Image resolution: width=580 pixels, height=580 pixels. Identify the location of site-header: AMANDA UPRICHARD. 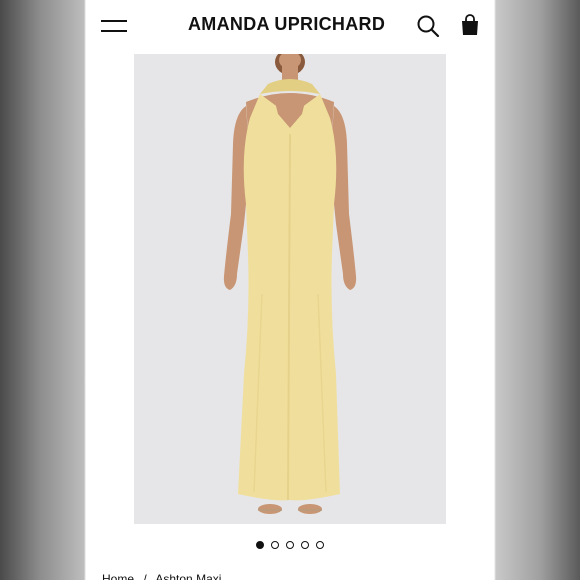
(290, 26).